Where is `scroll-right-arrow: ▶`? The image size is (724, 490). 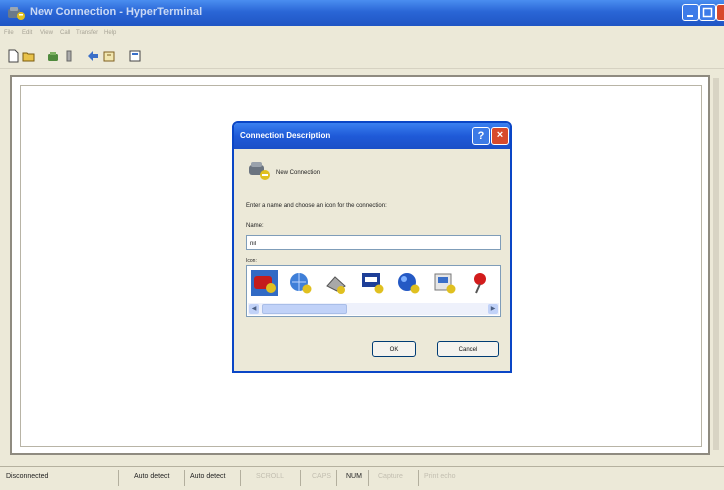 scroll-right-arrow: ▶ is located at coordinates (493, 309).